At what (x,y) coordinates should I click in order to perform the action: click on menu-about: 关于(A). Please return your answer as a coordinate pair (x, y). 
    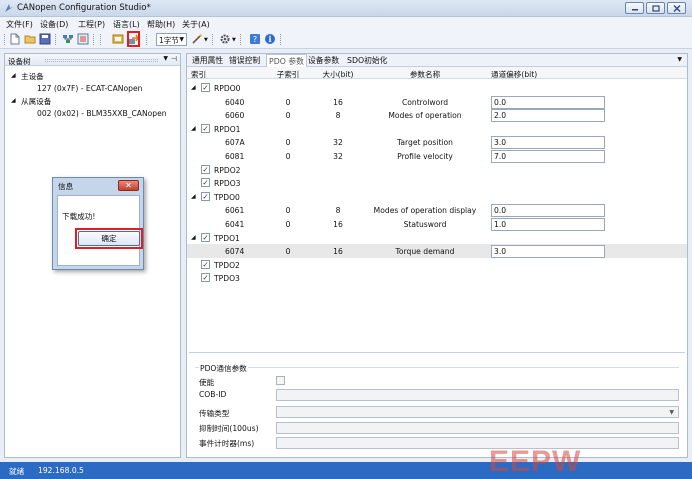
    Looking at the image, I should click on (196, 24).